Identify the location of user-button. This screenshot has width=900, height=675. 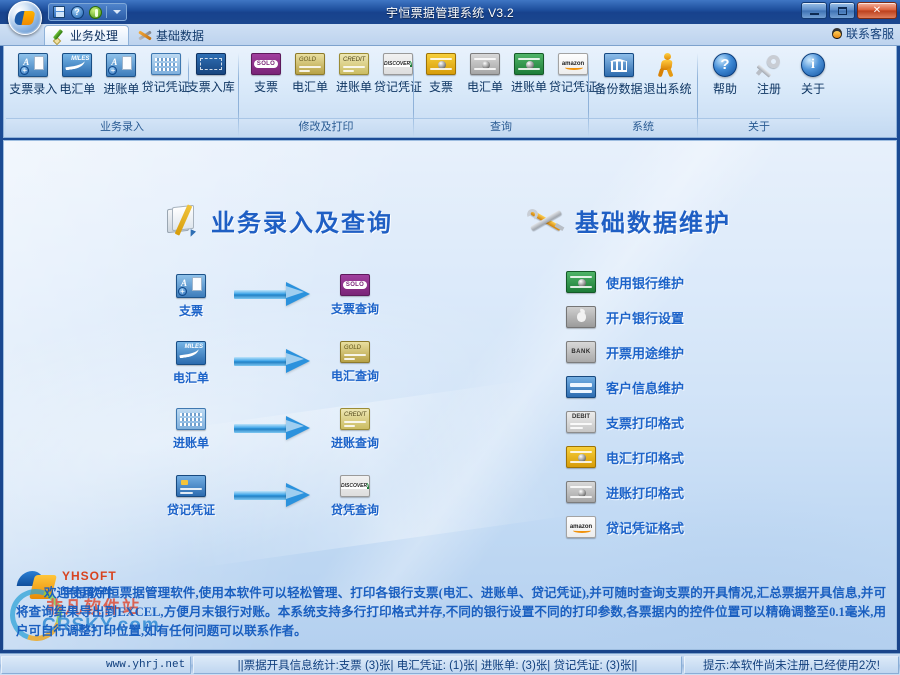
(95, 12).